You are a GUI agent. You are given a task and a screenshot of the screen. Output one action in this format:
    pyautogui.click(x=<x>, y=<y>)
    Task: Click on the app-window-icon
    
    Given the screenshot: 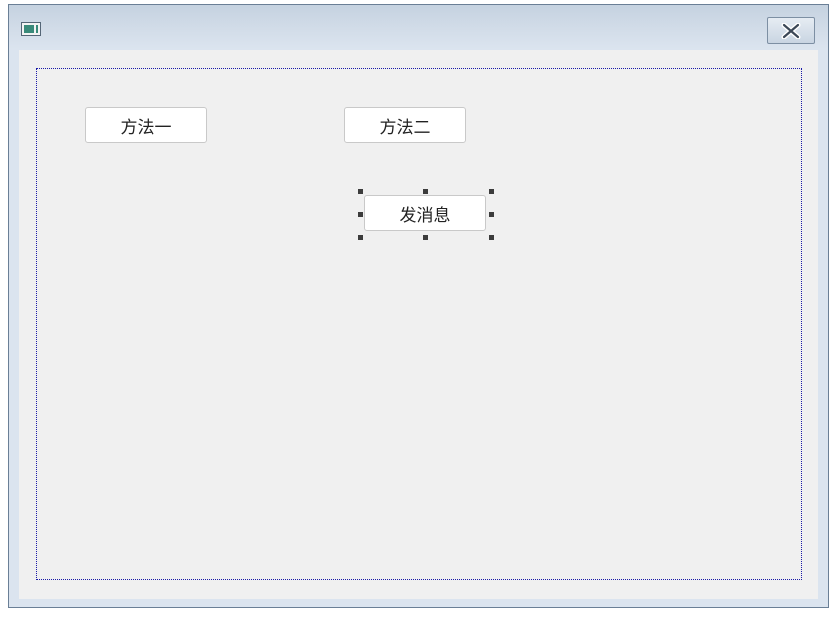 What is the action you would take?
    pyautogui.click(x=31, y=29)
    